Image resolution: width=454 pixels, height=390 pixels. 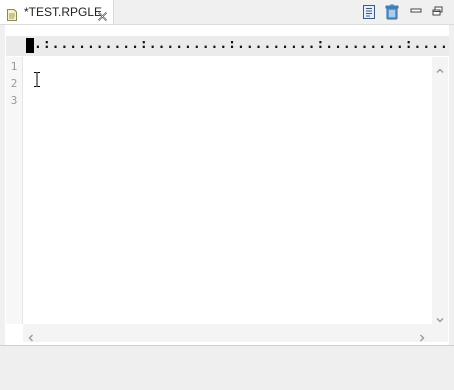 What do you see at coordinates (37, 79) in the screenshot?
I see `text-cursor-icon` at bounding box center [37, 79].